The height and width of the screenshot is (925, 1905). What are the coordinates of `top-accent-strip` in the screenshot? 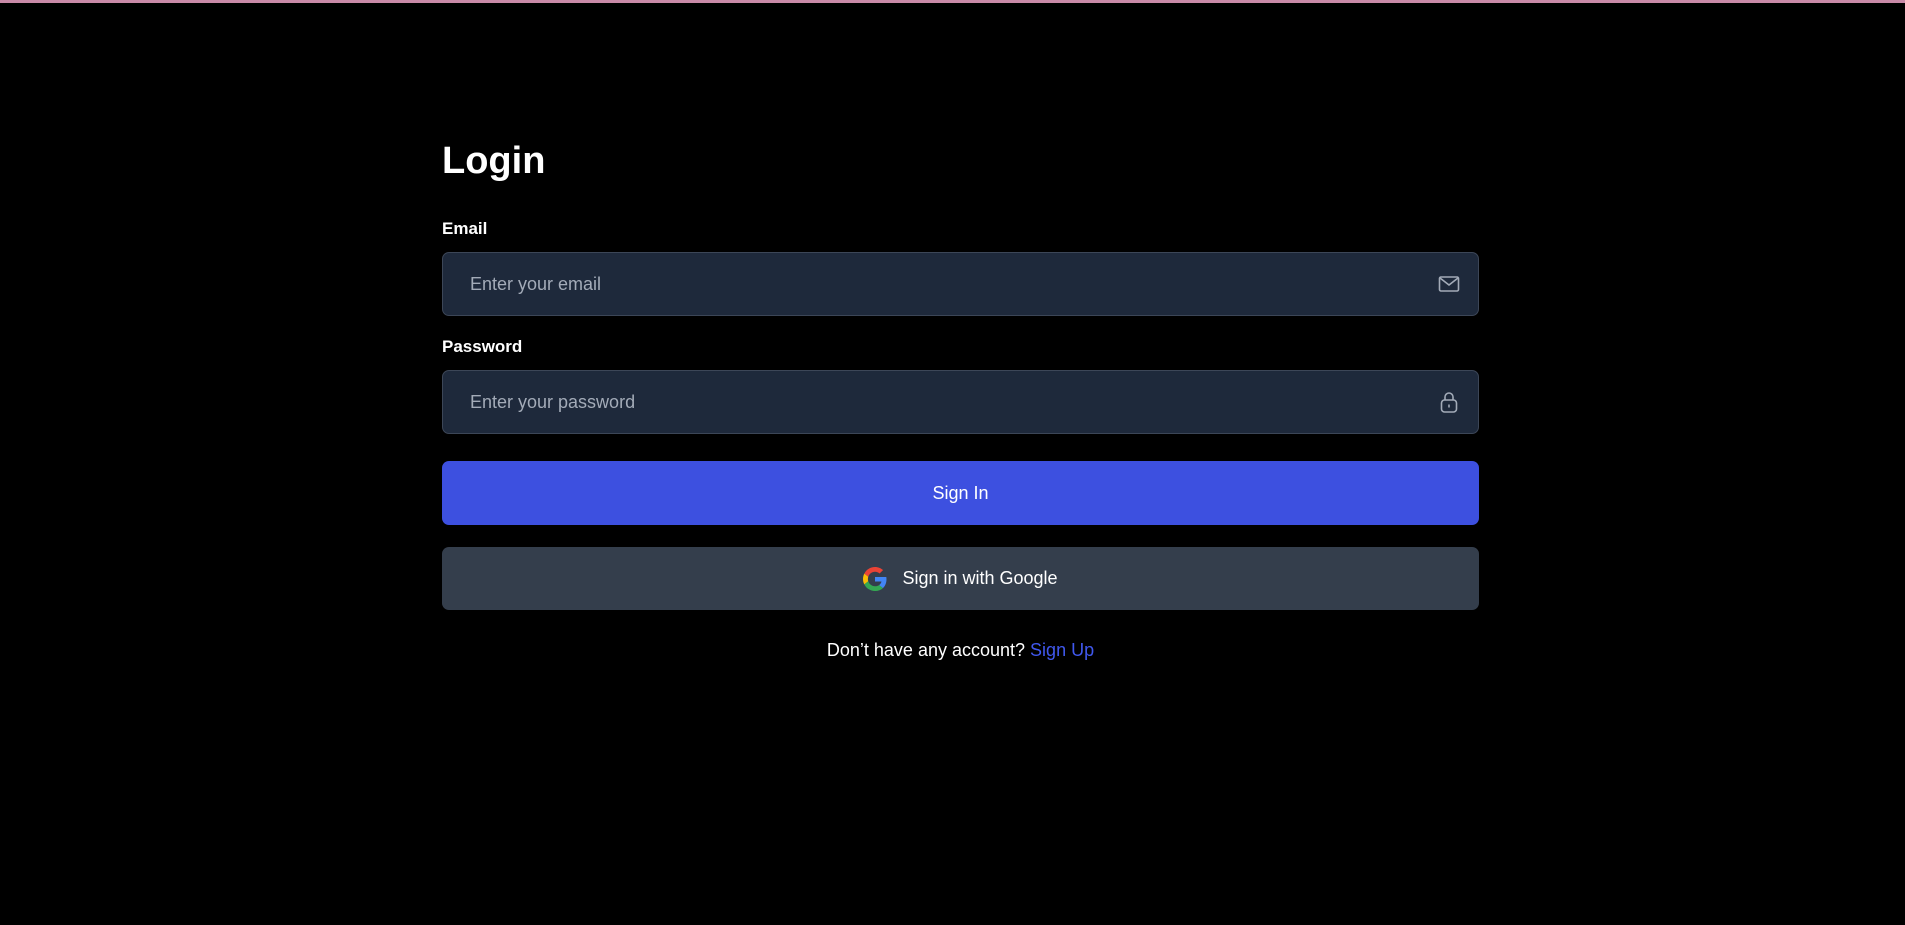 It's located at (952, 1).